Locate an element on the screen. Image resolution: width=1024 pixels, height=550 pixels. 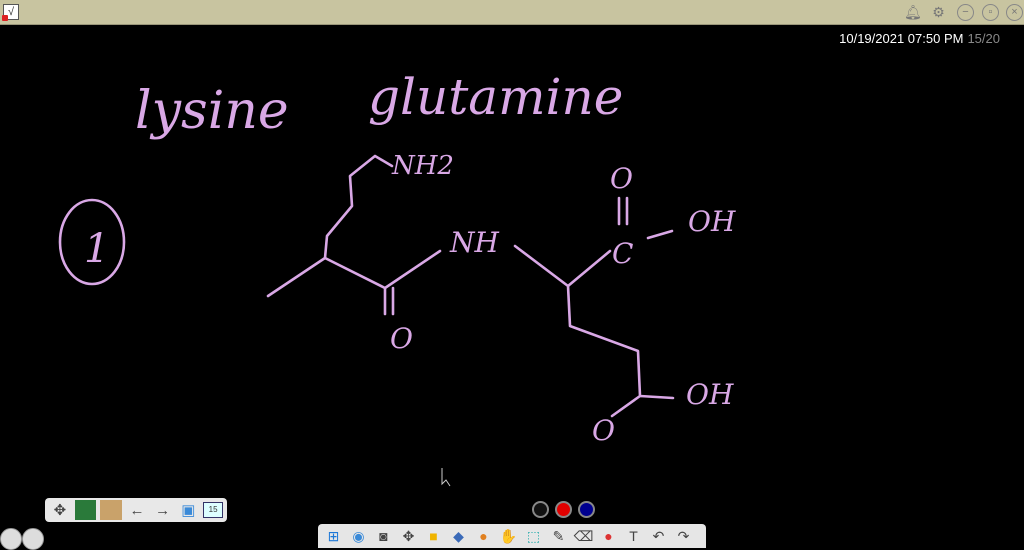
eraser-icon: ⌫ is located at coordinates (583, 536).